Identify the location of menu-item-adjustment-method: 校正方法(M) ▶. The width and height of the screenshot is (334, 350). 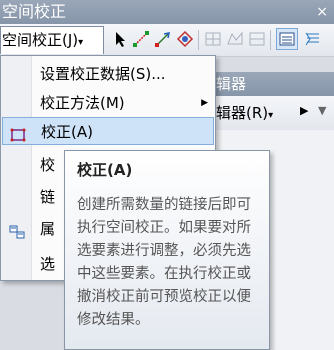
(108, 103).